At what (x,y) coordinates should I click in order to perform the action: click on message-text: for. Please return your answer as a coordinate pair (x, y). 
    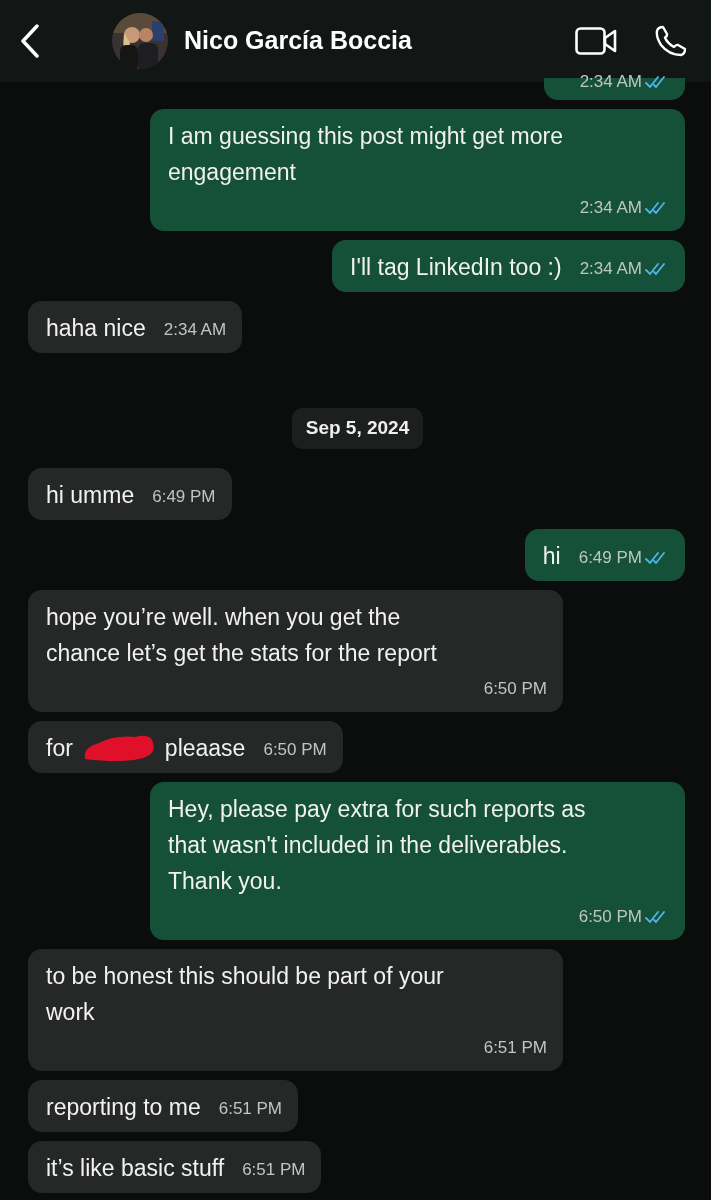
    Looking at the image, I should click on (59, 748).